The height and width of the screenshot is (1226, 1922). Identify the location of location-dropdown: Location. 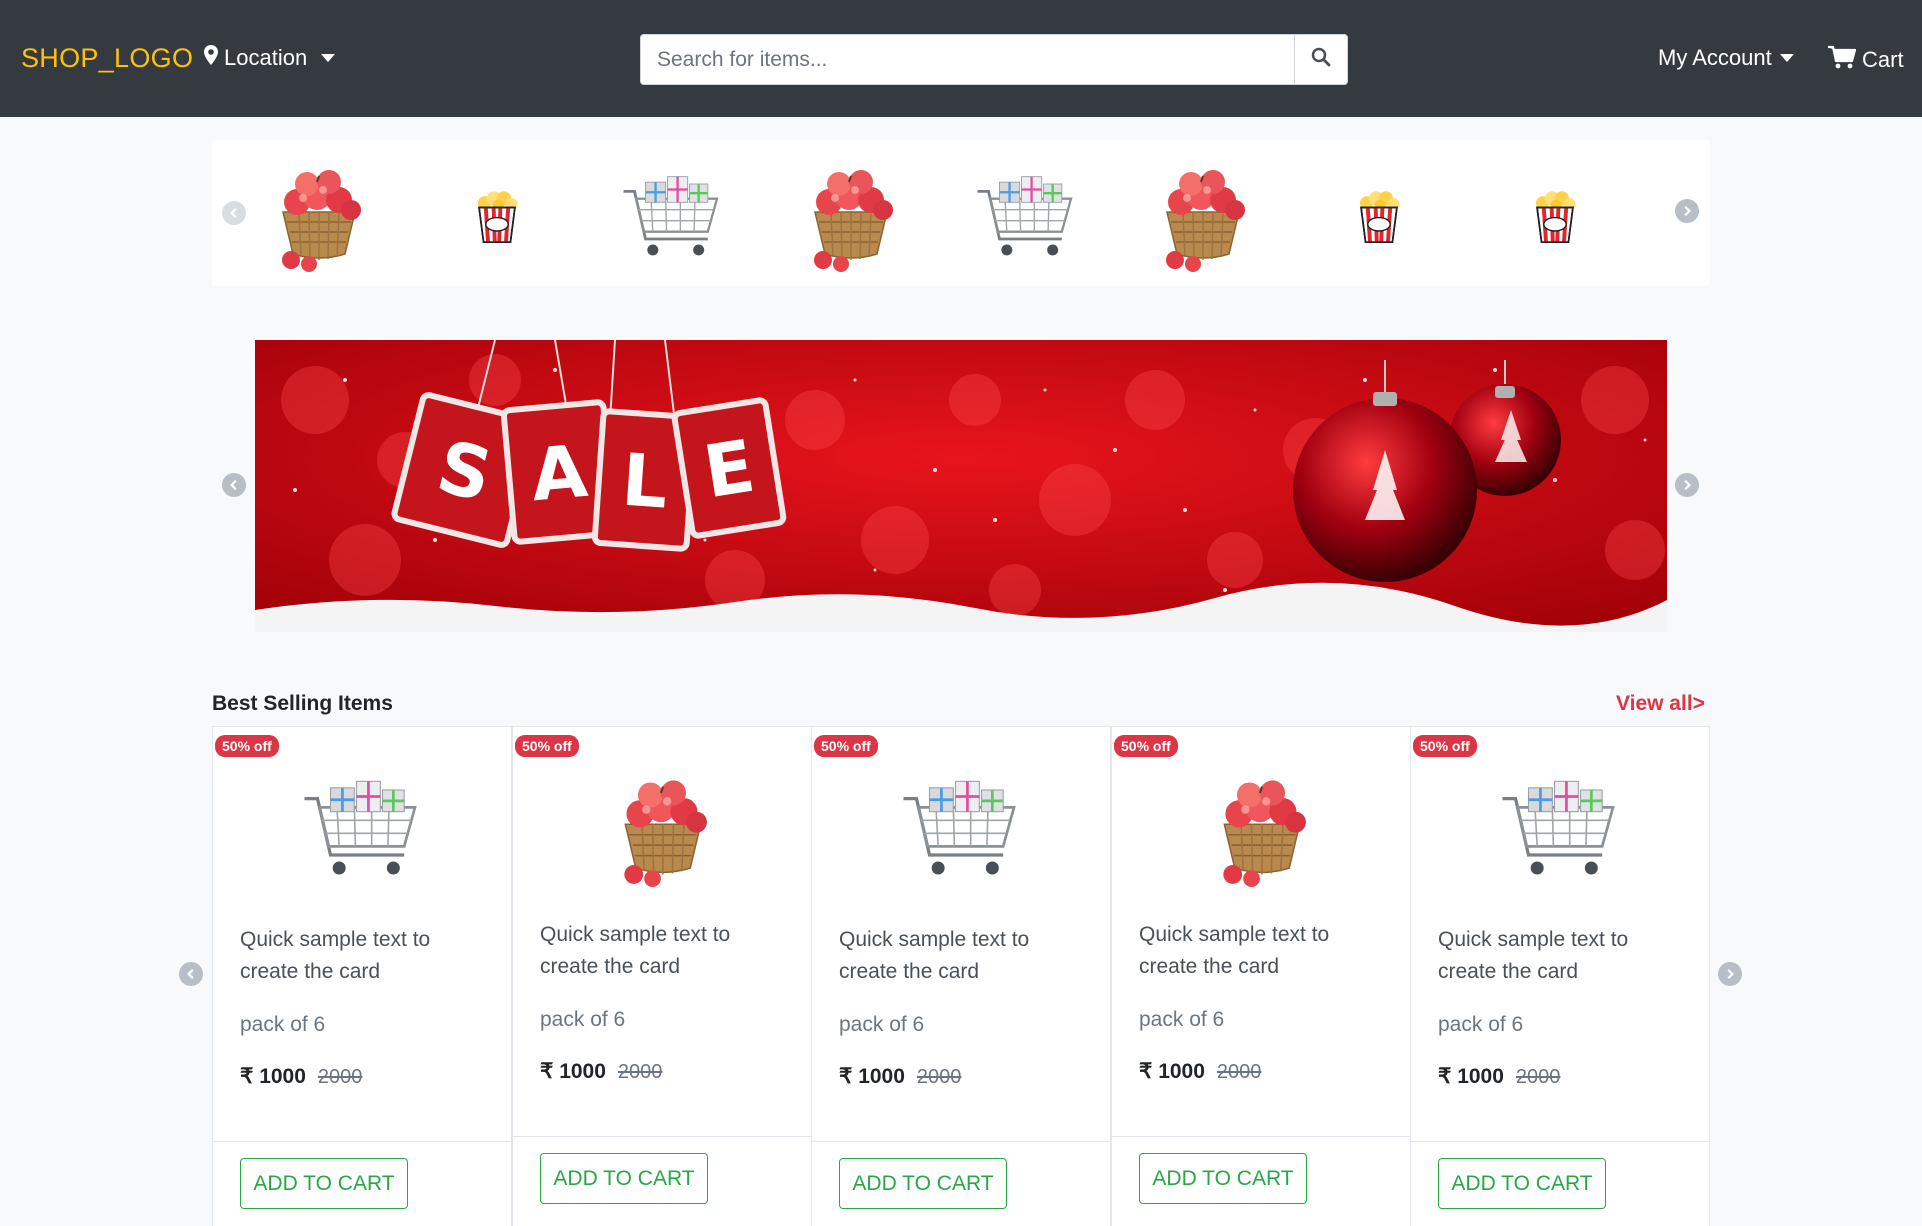
(270, 58).